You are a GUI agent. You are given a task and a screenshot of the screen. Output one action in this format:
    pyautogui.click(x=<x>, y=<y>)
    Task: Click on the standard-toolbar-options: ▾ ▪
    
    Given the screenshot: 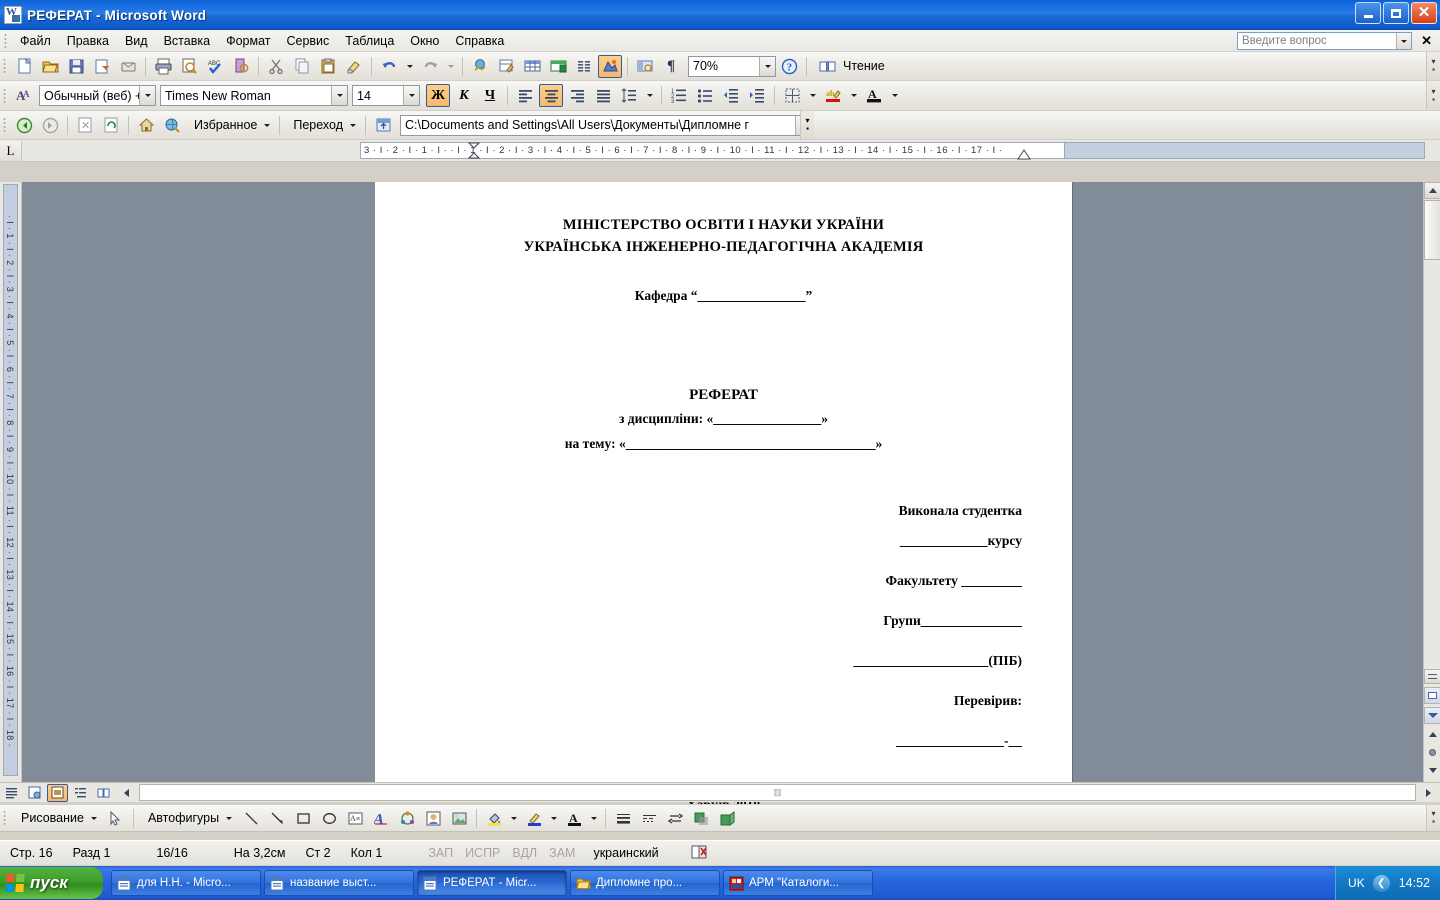 What is the action you would take?
    pyautogui.click(x=1433, y=66)
    